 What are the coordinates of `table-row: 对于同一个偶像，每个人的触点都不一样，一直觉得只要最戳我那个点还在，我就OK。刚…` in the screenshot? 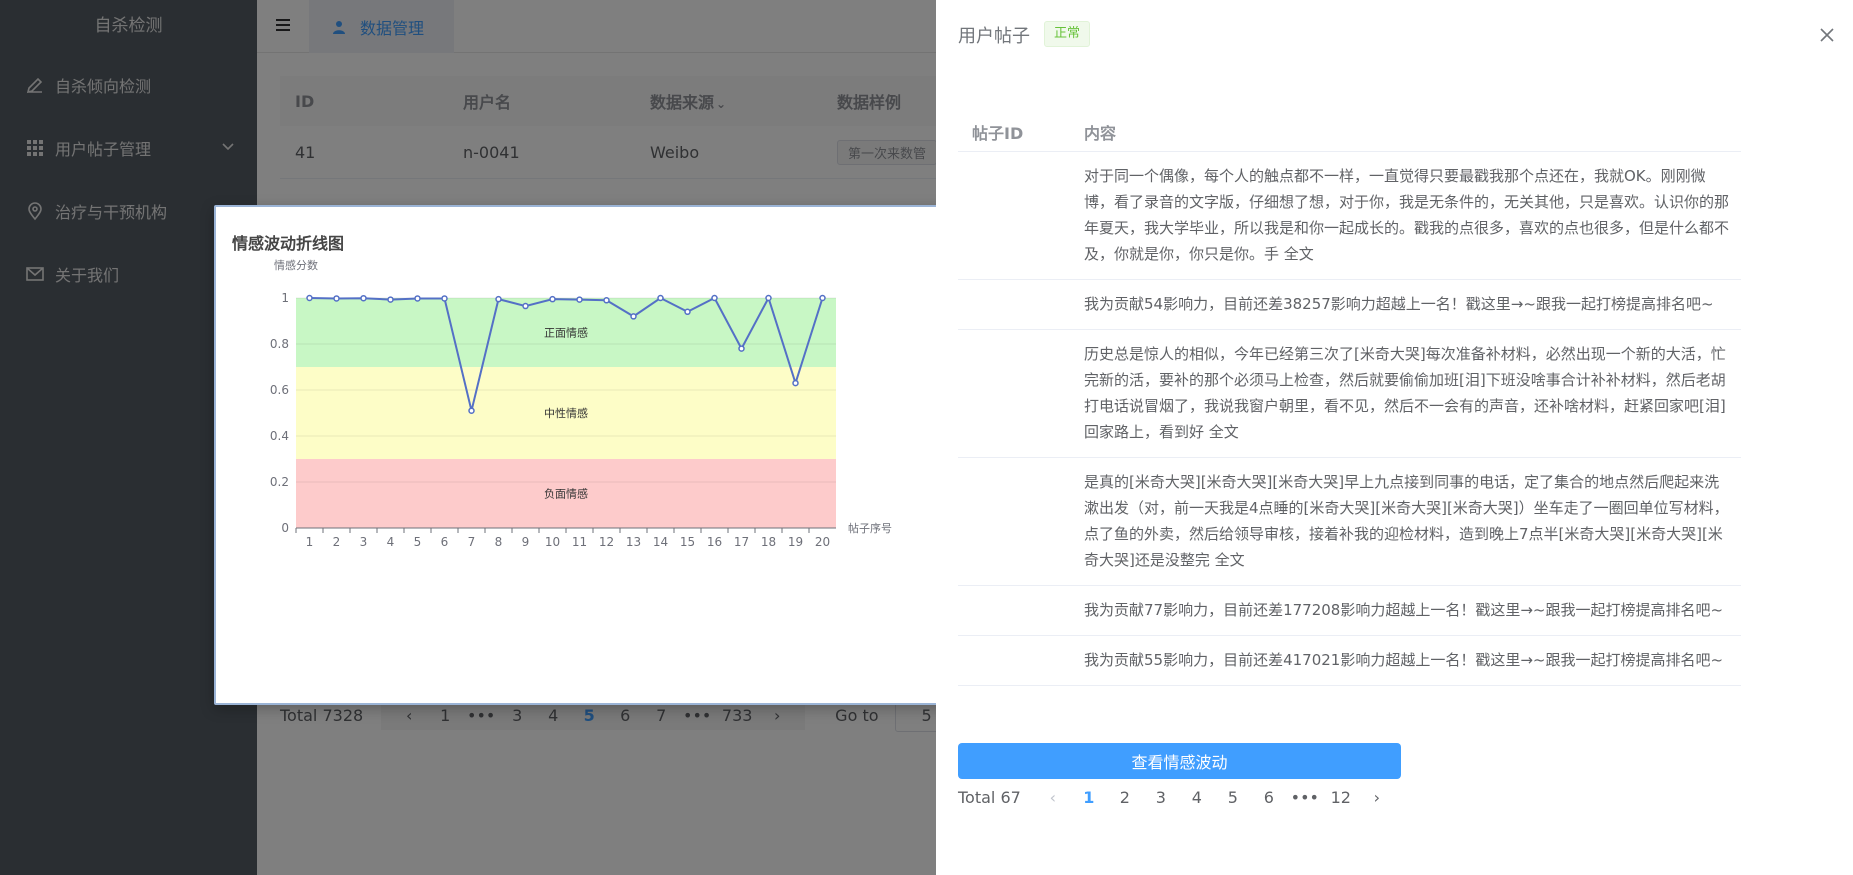 It's located at (1349, 216).